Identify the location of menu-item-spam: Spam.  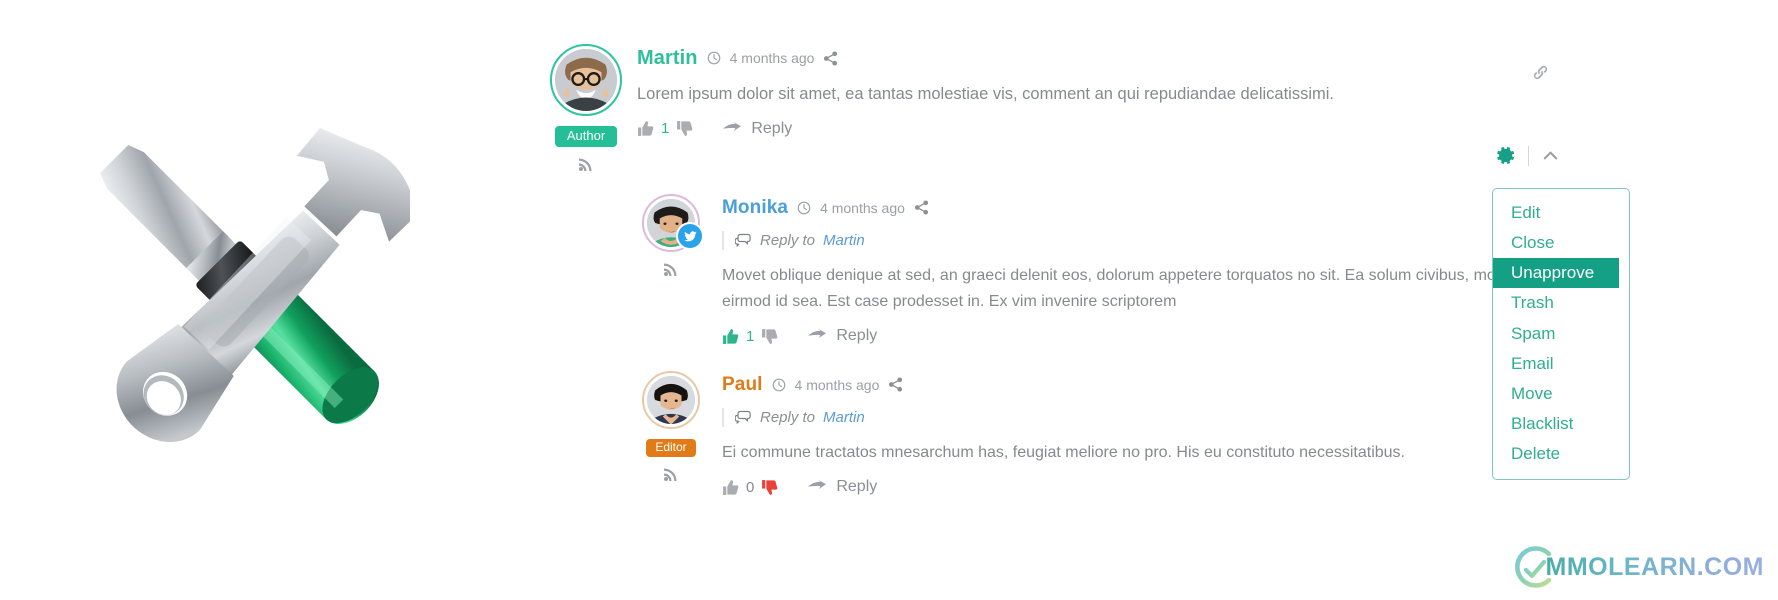
(1561, 334).